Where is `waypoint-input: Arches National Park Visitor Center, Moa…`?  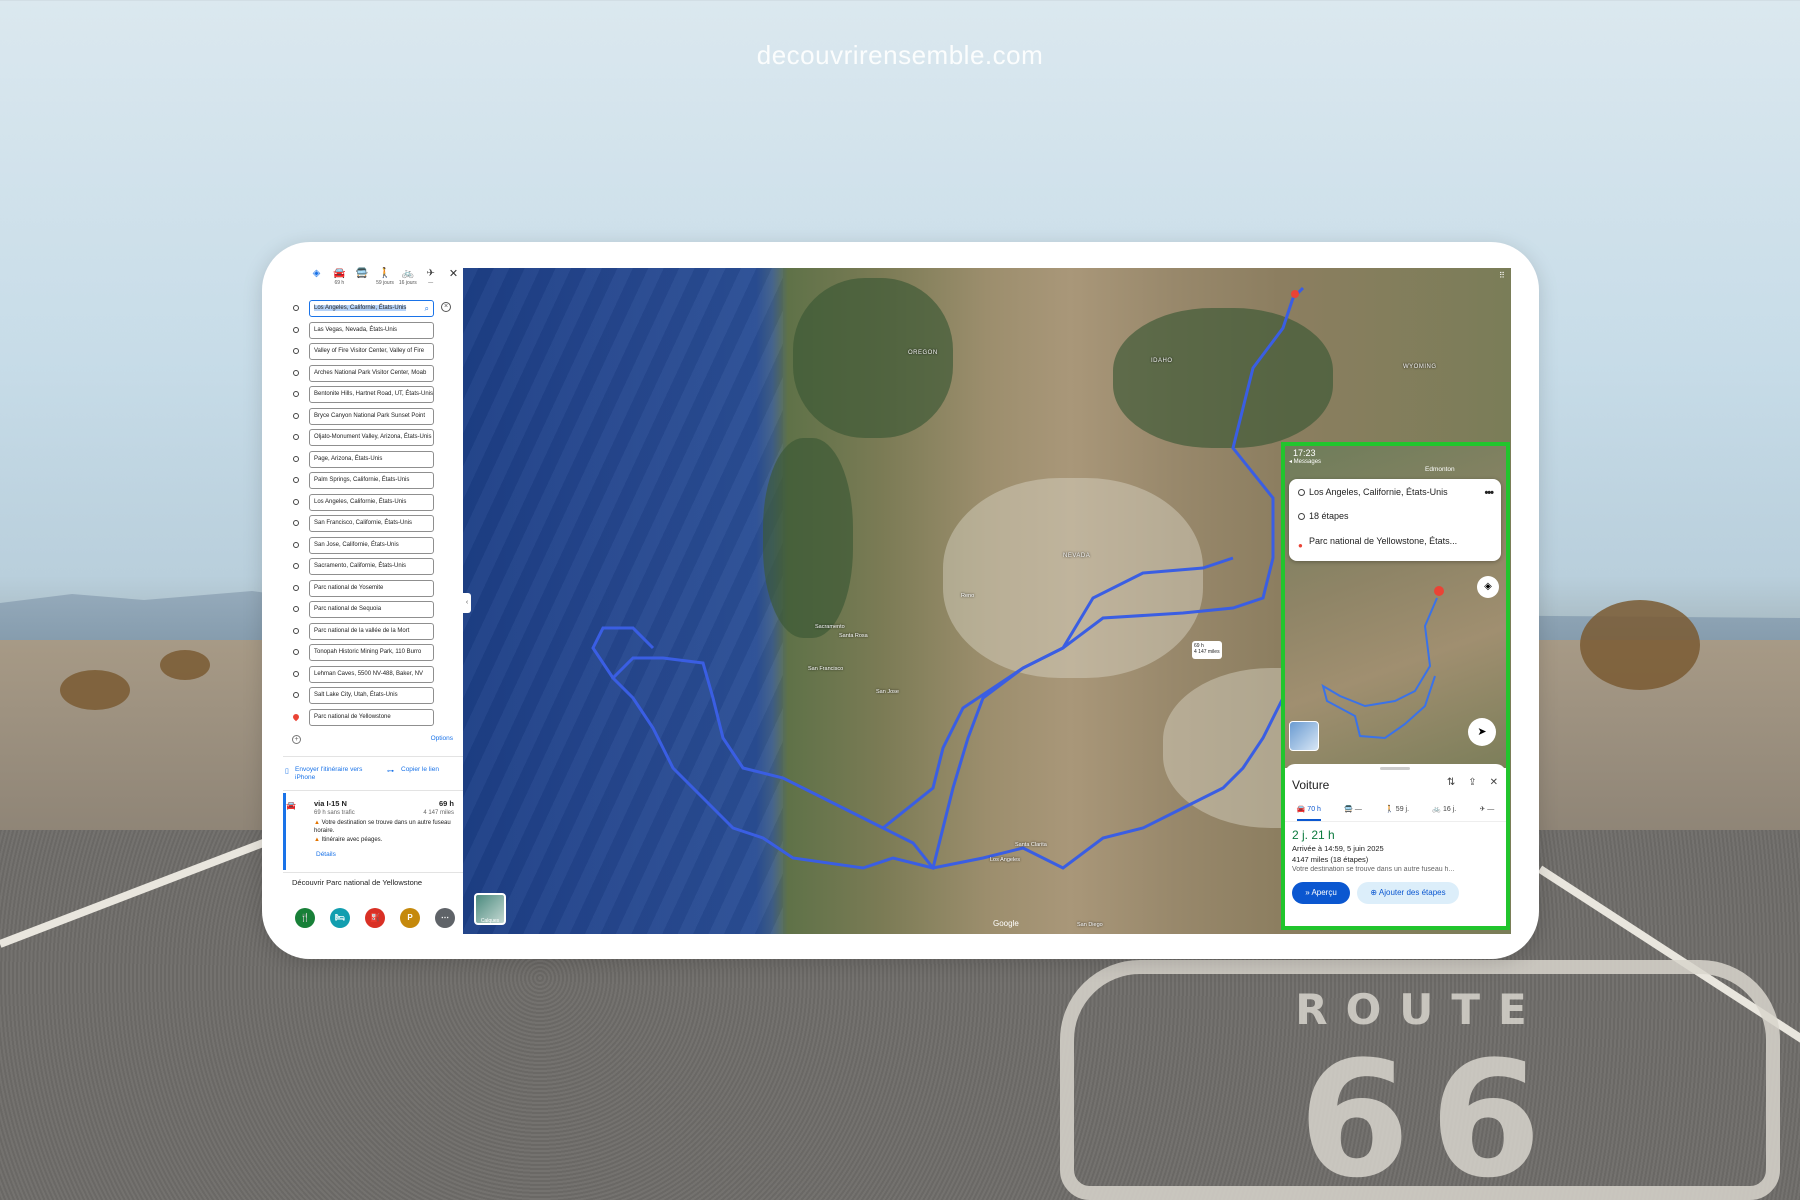
waypoint-input: Arches National Park Visitor Center, Moa… is located at coordinates (371, 373).